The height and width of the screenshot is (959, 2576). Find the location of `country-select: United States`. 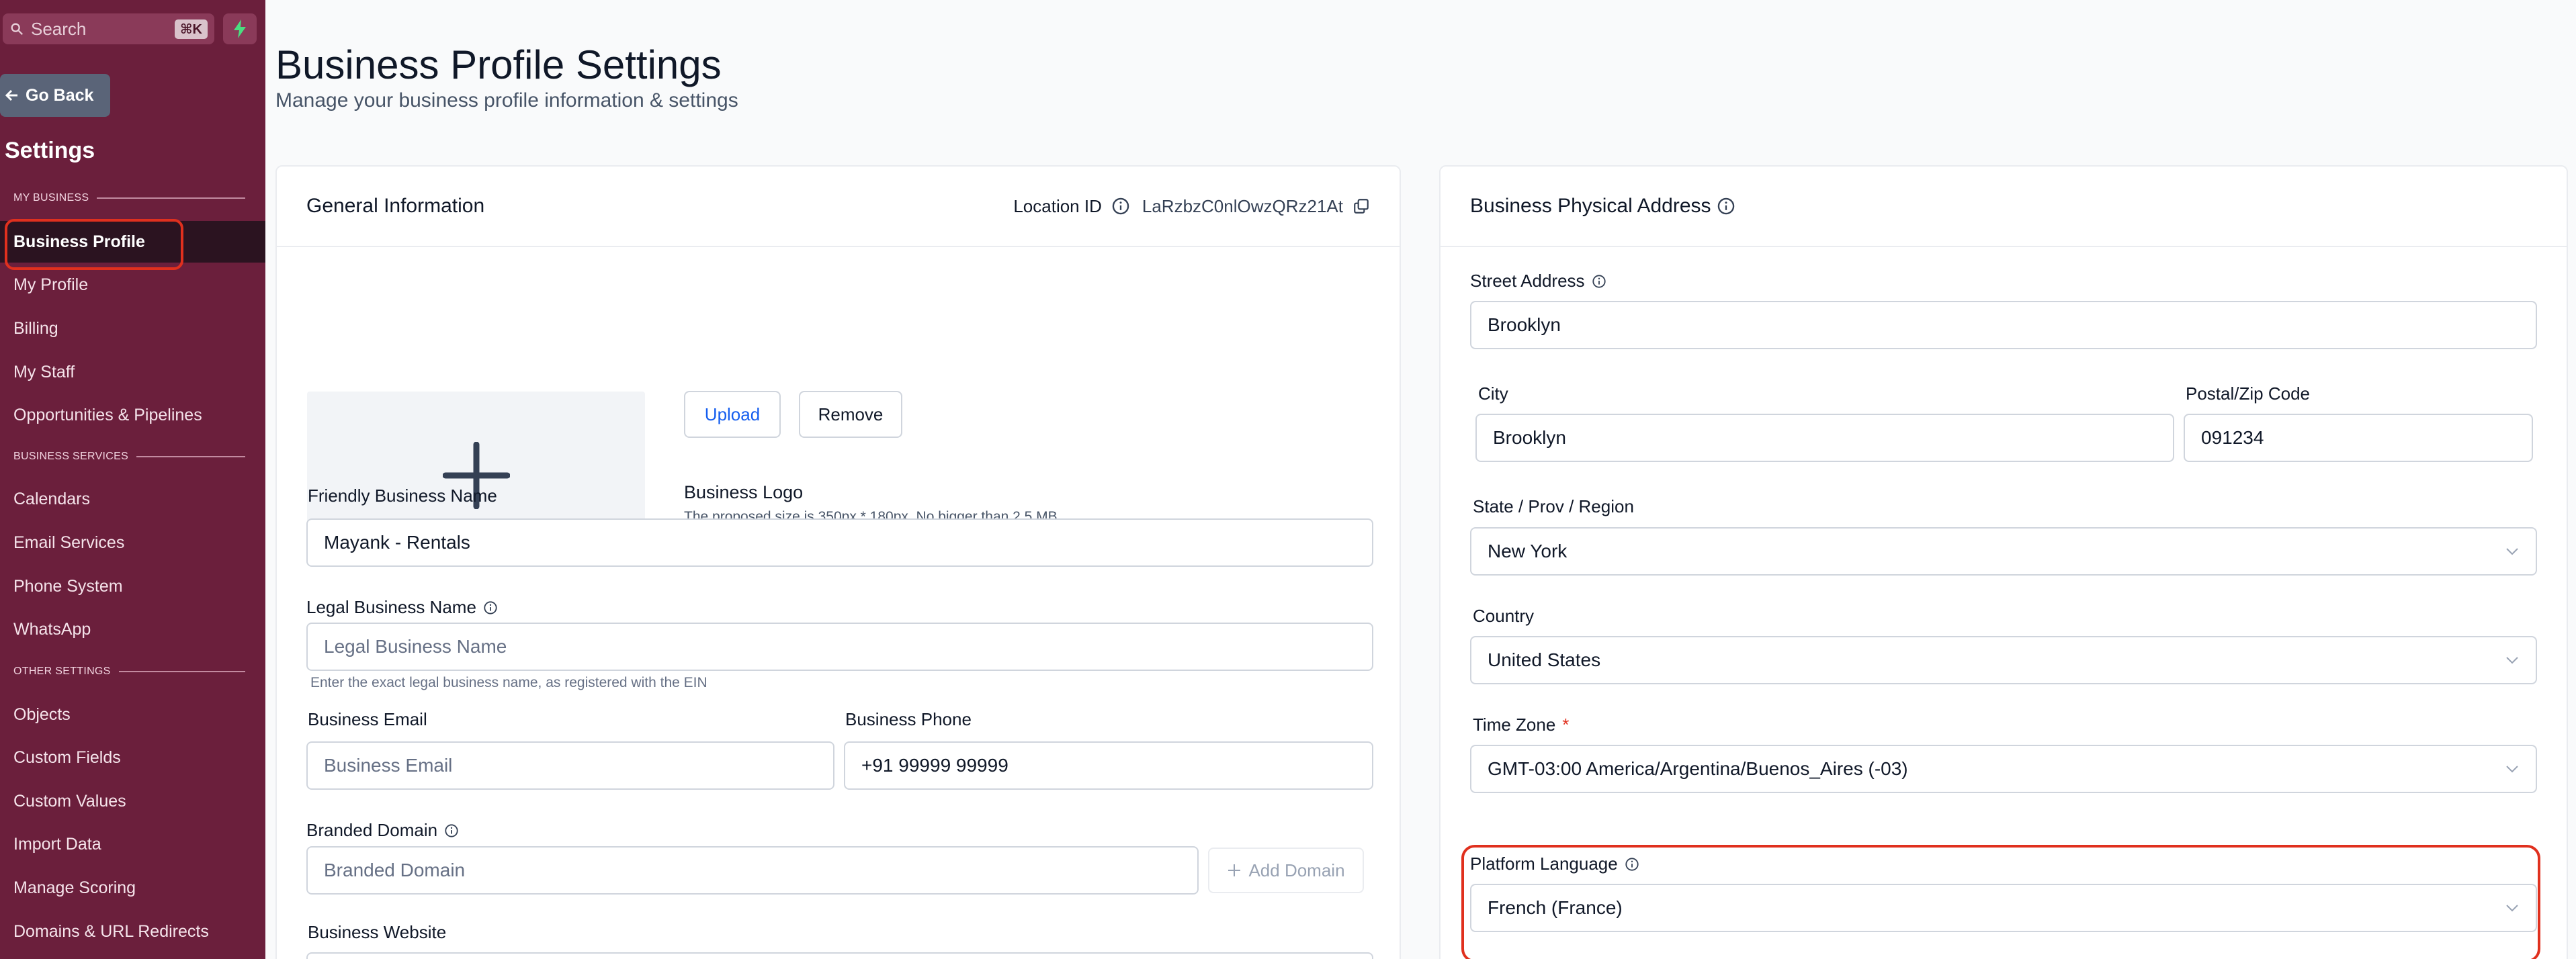

country-select: United States is located at coordinates (2003, 660).